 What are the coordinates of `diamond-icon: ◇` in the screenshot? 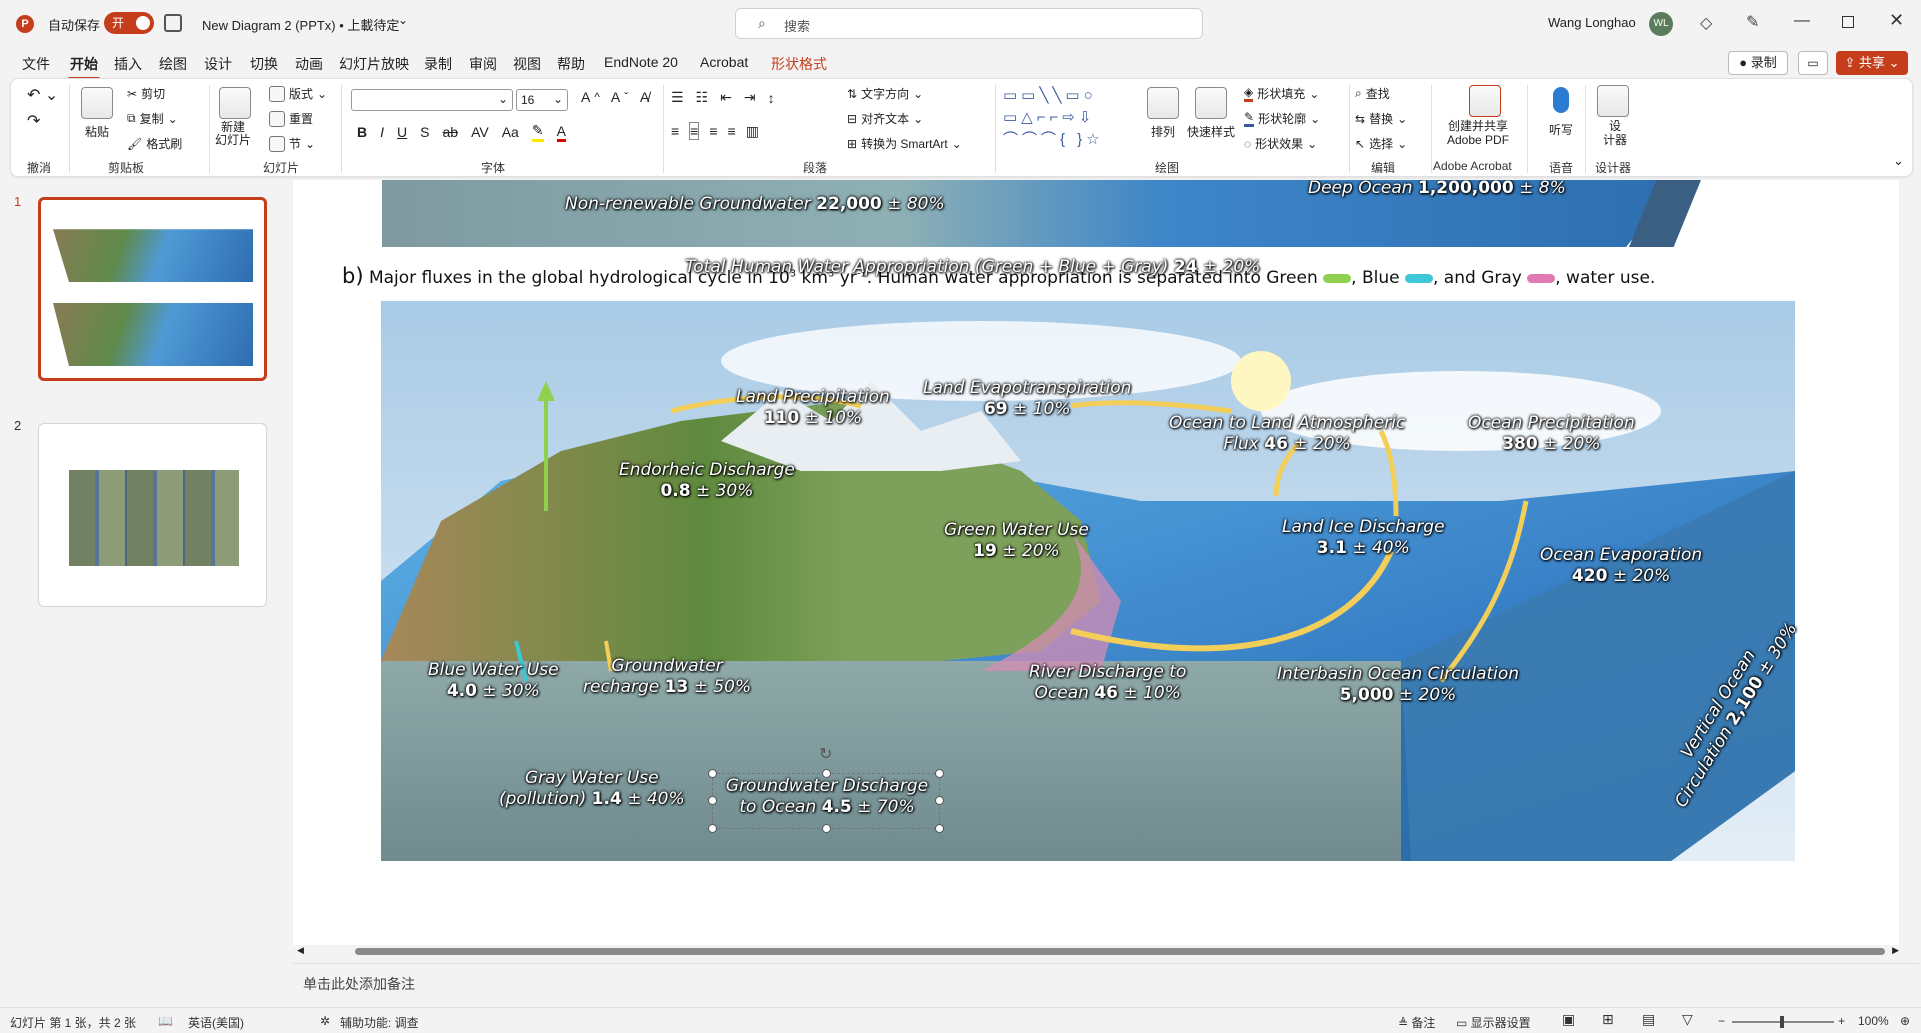 It's located at (1706, 23).